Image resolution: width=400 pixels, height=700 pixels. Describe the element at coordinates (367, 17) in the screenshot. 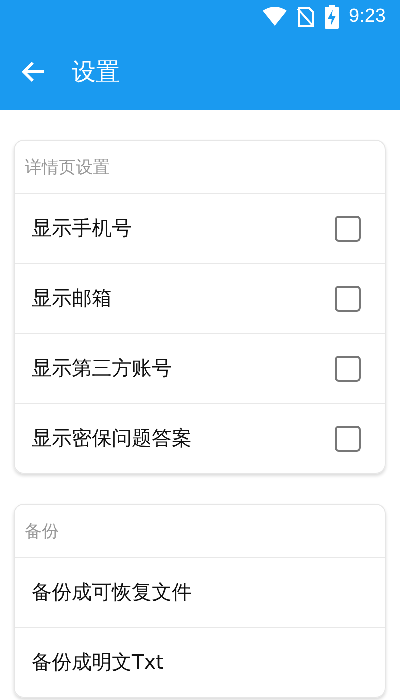

I see `status-time: 9:23` at that location.